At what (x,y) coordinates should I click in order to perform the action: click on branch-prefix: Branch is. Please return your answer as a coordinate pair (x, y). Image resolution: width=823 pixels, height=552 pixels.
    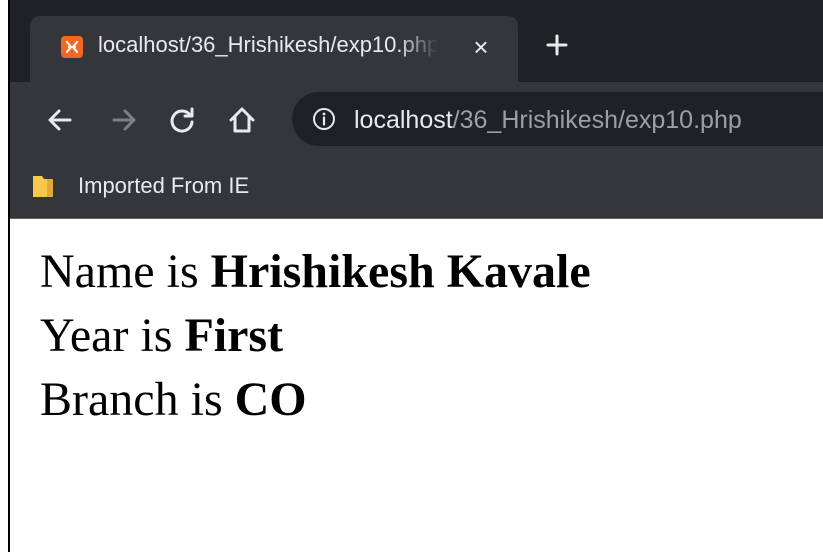
    Looking at the image, I should click on (137, 399).